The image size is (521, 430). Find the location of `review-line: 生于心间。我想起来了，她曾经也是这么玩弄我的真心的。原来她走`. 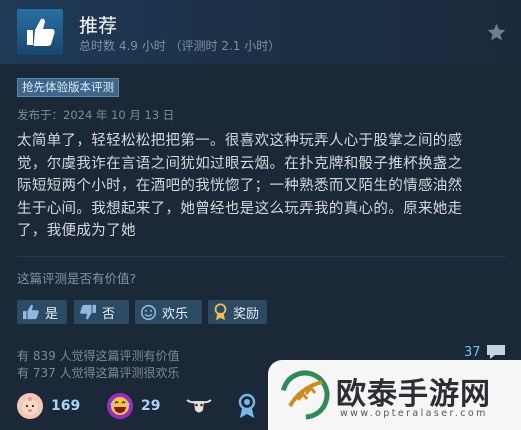

review-line: 生于心间。我想起来了，她曾经也是这么玩弄我的真心的。原来她走 is located at coordinates (240, 208).